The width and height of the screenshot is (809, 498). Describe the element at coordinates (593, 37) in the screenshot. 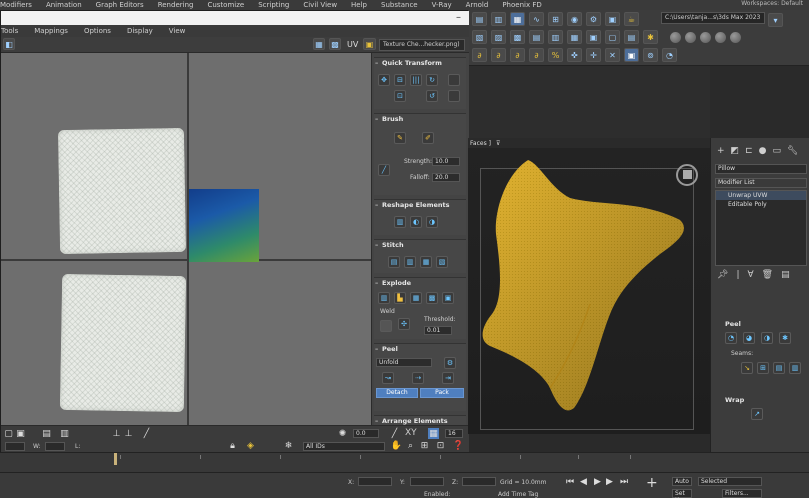

I see `place-highlight-icon: ▣` at that location.